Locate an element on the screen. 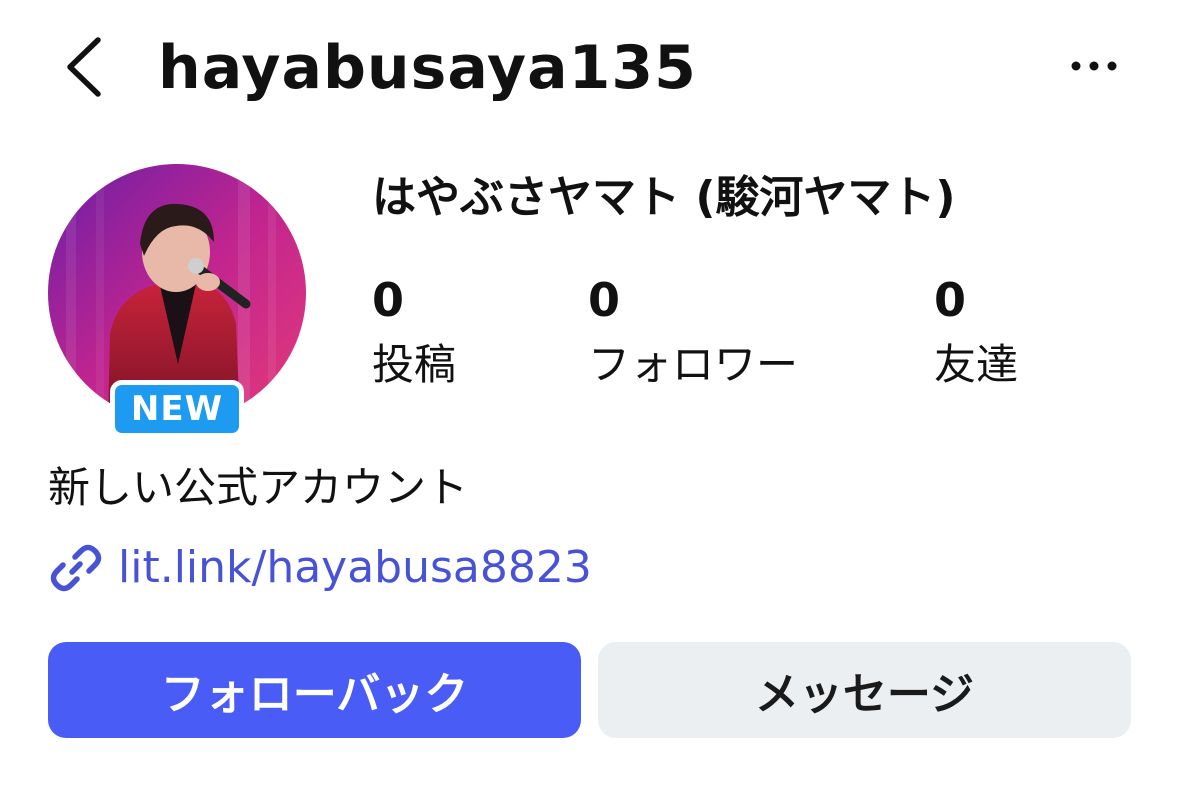 This screenshot has height=794, width=1179. stat-label: フォロワー is located at coordinates (693, 364).